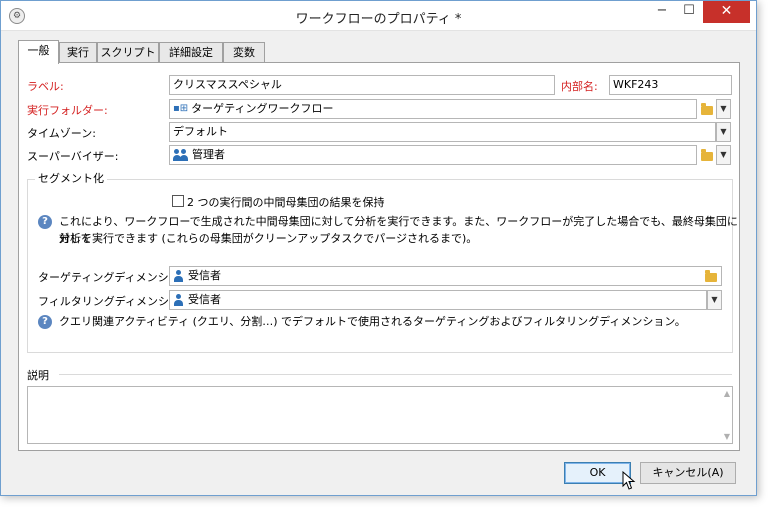 The height and width of the screenshot is (507, 768). Describe the element at coordinates (204, 275) in the screenshot. I see `targeting-dim-value: 受信者` at that location.